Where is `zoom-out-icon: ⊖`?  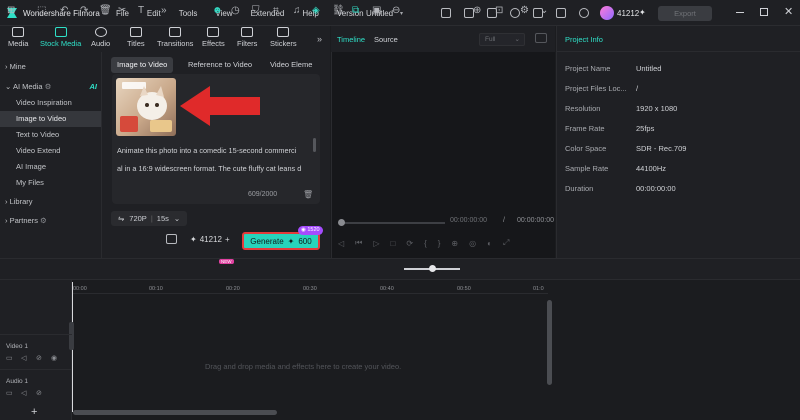 zoom-out-icon: ⊖ is located at coordinates (396, 11).